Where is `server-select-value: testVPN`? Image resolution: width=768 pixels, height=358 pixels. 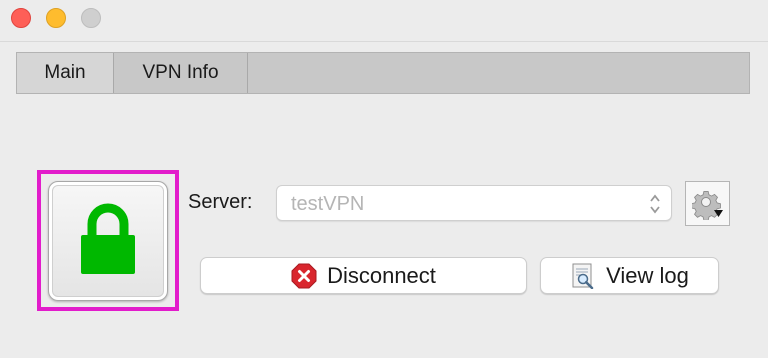
server-select-value: testVPN is located at coordinates (328, 204).